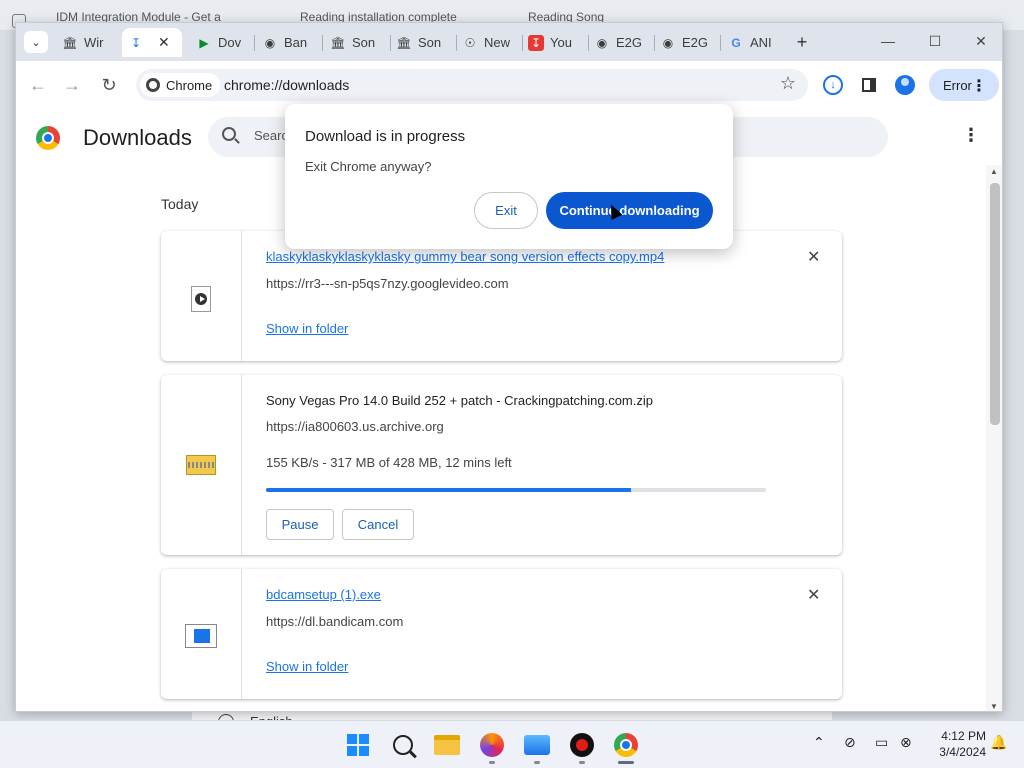 The width and height of the screenshot is (1024, 768). I want to click on tab-you: ↧ You, so click(554, 42).